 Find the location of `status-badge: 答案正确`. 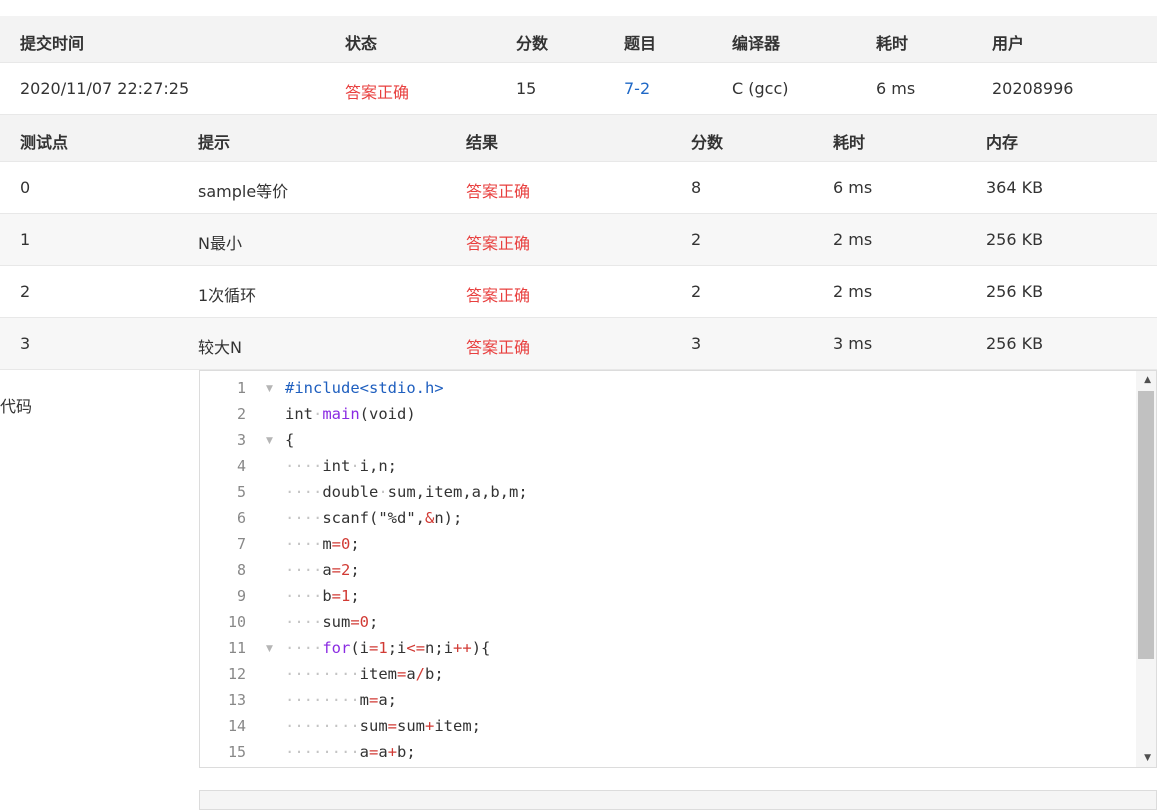

status-badge: 答案正确 is located at coordinates (377, 92).